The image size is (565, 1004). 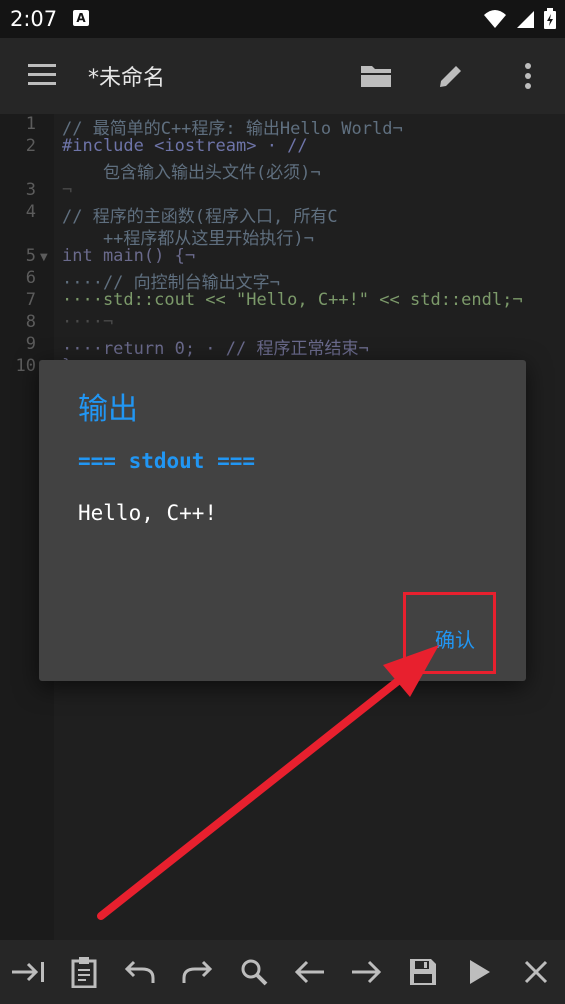 I want to click on line-number: 3, so click(x=30, y=190).